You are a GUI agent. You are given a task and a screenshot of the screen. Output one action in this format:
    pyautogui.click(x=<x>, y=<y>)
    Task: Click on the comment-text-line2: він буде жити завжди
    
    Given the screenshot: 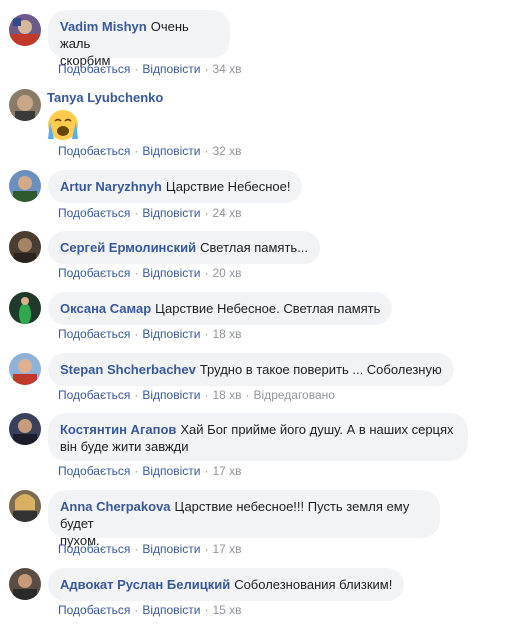 What is the action you would take?
    pyautogui.click(x=124, y=446)
    